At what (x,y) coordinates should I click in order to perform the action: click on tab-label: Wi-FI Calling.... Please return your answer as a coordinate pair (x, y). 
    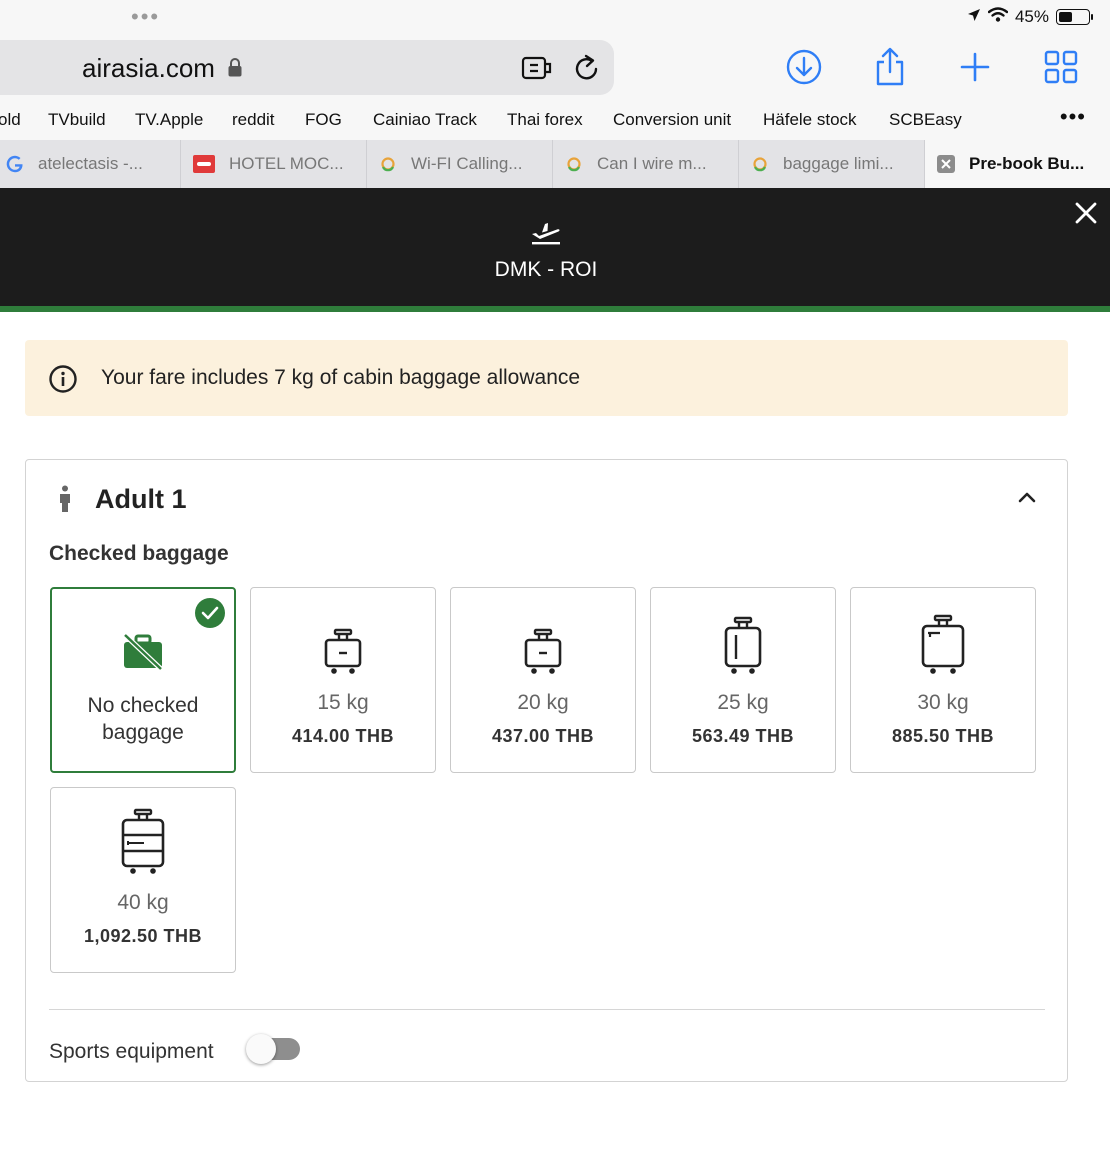
    Looking at the image, I should click on (467, 163).